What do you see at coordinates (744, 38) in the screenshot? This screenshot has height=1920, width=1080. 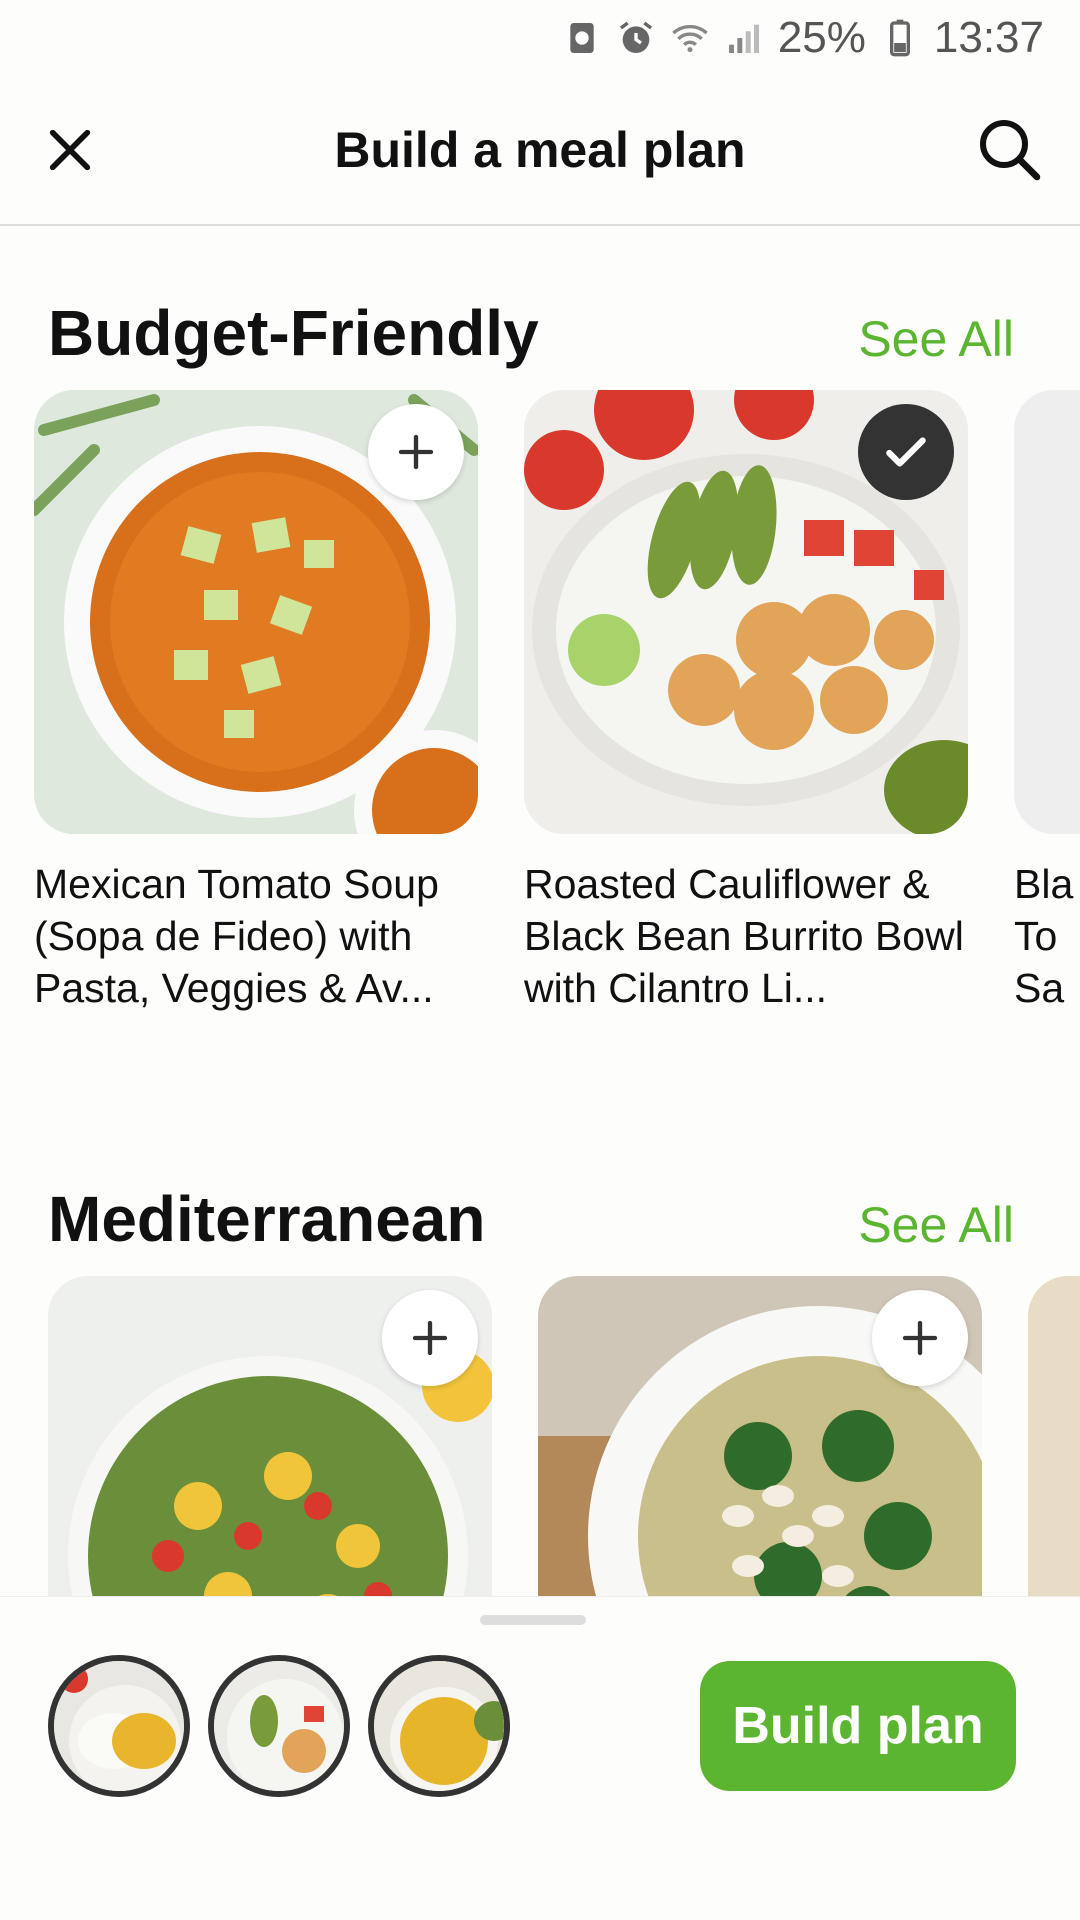 I see `signal-icon` at bounding box center [744, 38].